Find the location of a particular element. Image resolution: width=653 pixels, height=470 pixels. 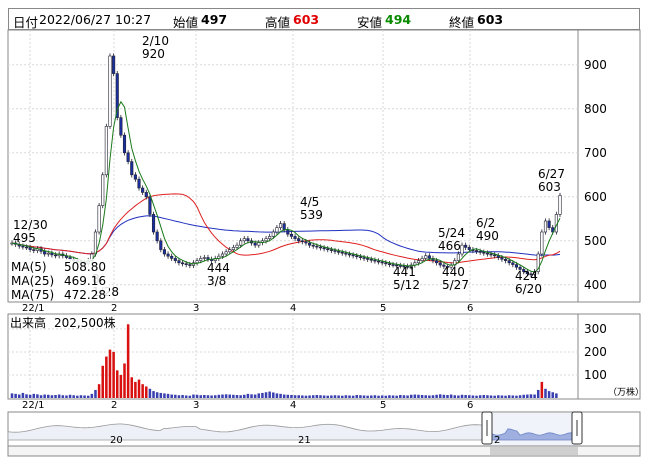

price-y-tick: 400 is located at coordinates (595, 285).